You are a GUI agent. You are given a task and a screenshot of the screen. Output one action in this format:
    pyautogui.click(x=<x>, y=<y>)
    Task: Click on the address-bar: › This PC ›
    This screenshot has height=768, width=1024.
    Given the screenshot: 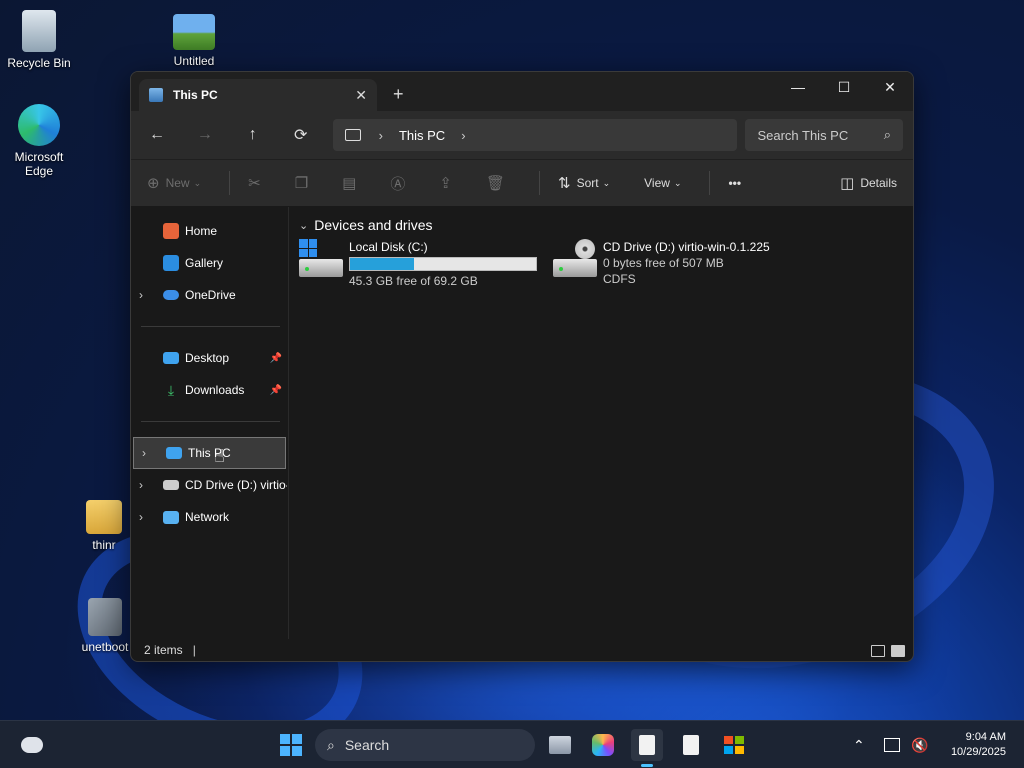 What is the action you would take?
    pyautogui.click(x=535, y=135)
    